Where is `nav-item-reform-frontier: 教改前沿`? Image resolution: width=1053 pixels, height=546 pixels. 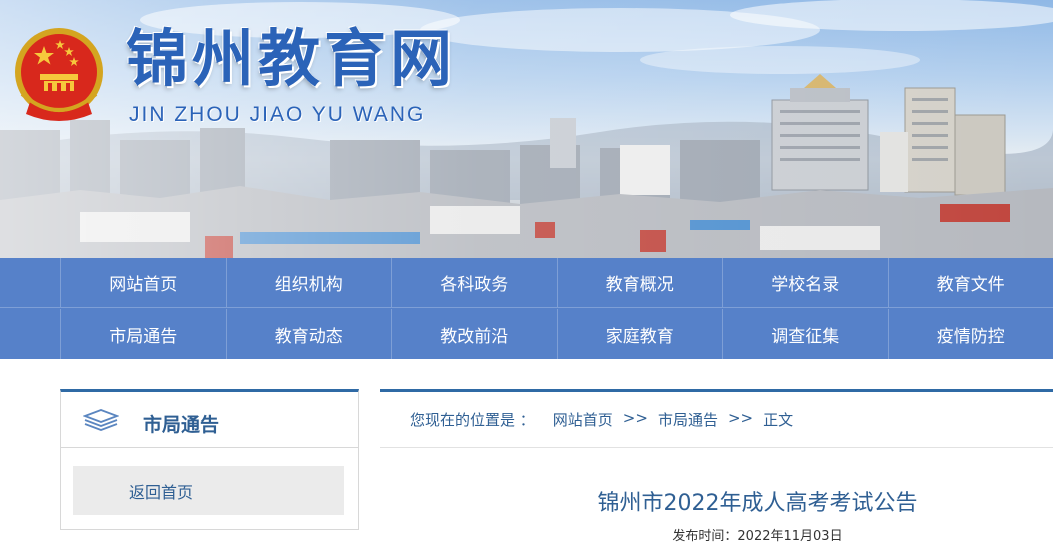
nav-item-reform-frontier: 教改前沿 is located at coordinates (474, 334).